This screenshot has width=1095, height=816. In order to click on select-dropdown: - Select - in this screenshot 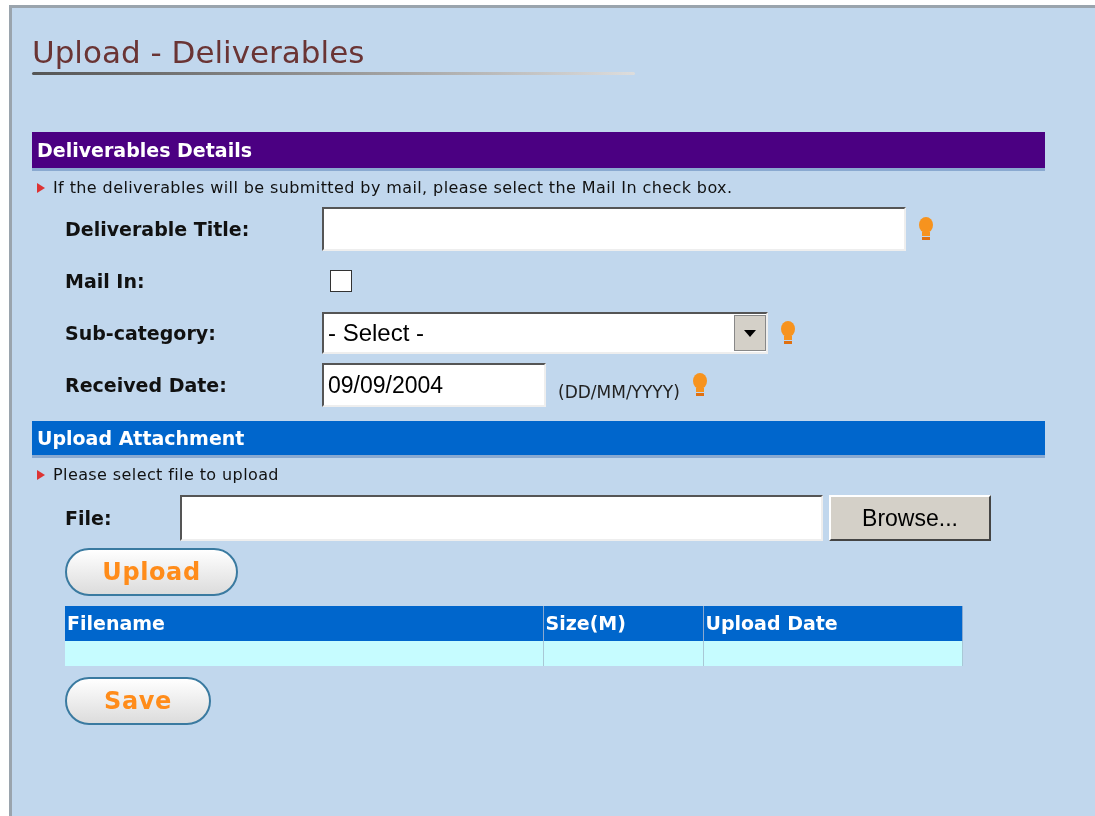, I will do `click(545, 333)`.